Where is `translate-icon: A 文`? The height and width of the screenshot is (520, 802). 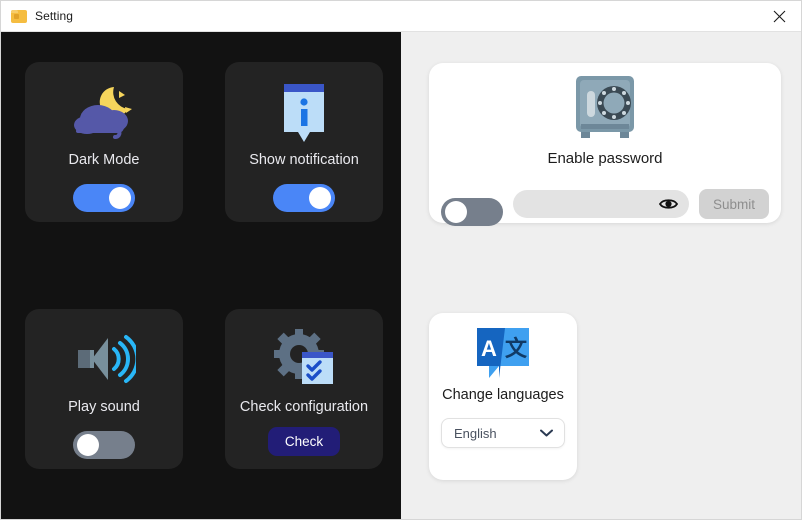 translate-icon: A 文 is located at coordinates (503, 349).